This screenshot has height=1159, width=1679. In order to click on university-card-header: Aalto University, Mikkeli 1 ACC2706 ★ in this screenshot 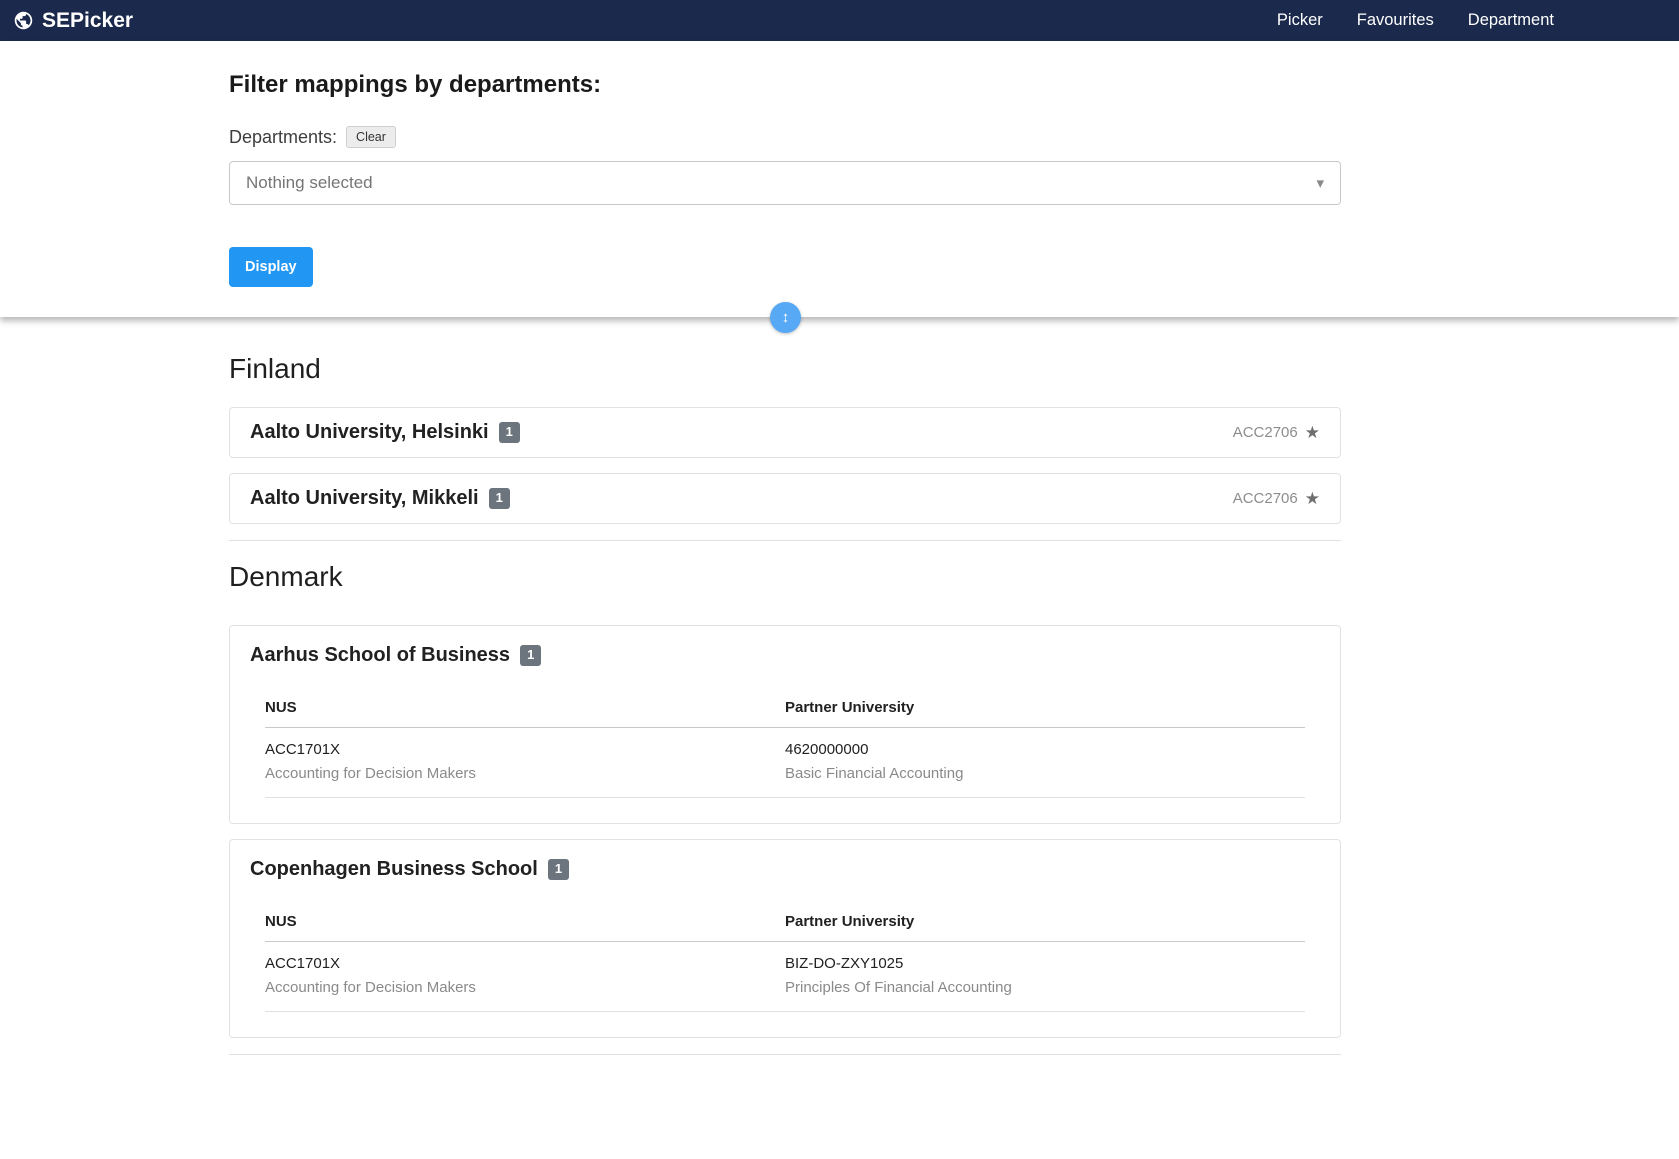, I will do `click(785, 498)`.